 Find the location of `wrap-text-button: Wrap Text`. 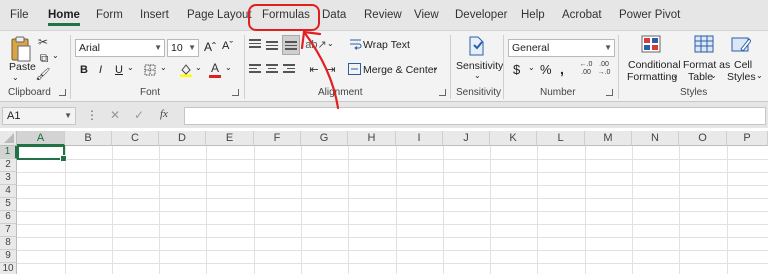

wrap-text-button: Wrap Text is located at coordinates (386, 45).